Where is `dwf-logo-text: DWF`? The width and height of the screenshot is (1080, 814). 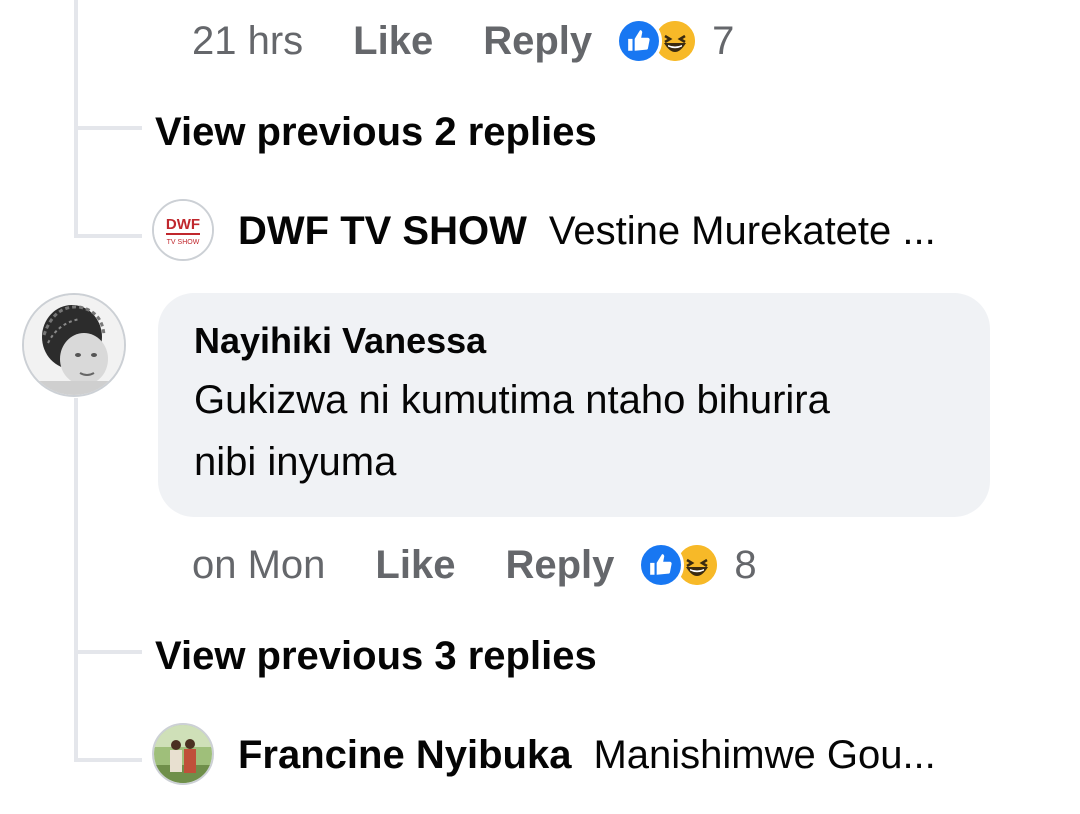
dwf-logo-text: DWF is located at coordinates (183, 224).